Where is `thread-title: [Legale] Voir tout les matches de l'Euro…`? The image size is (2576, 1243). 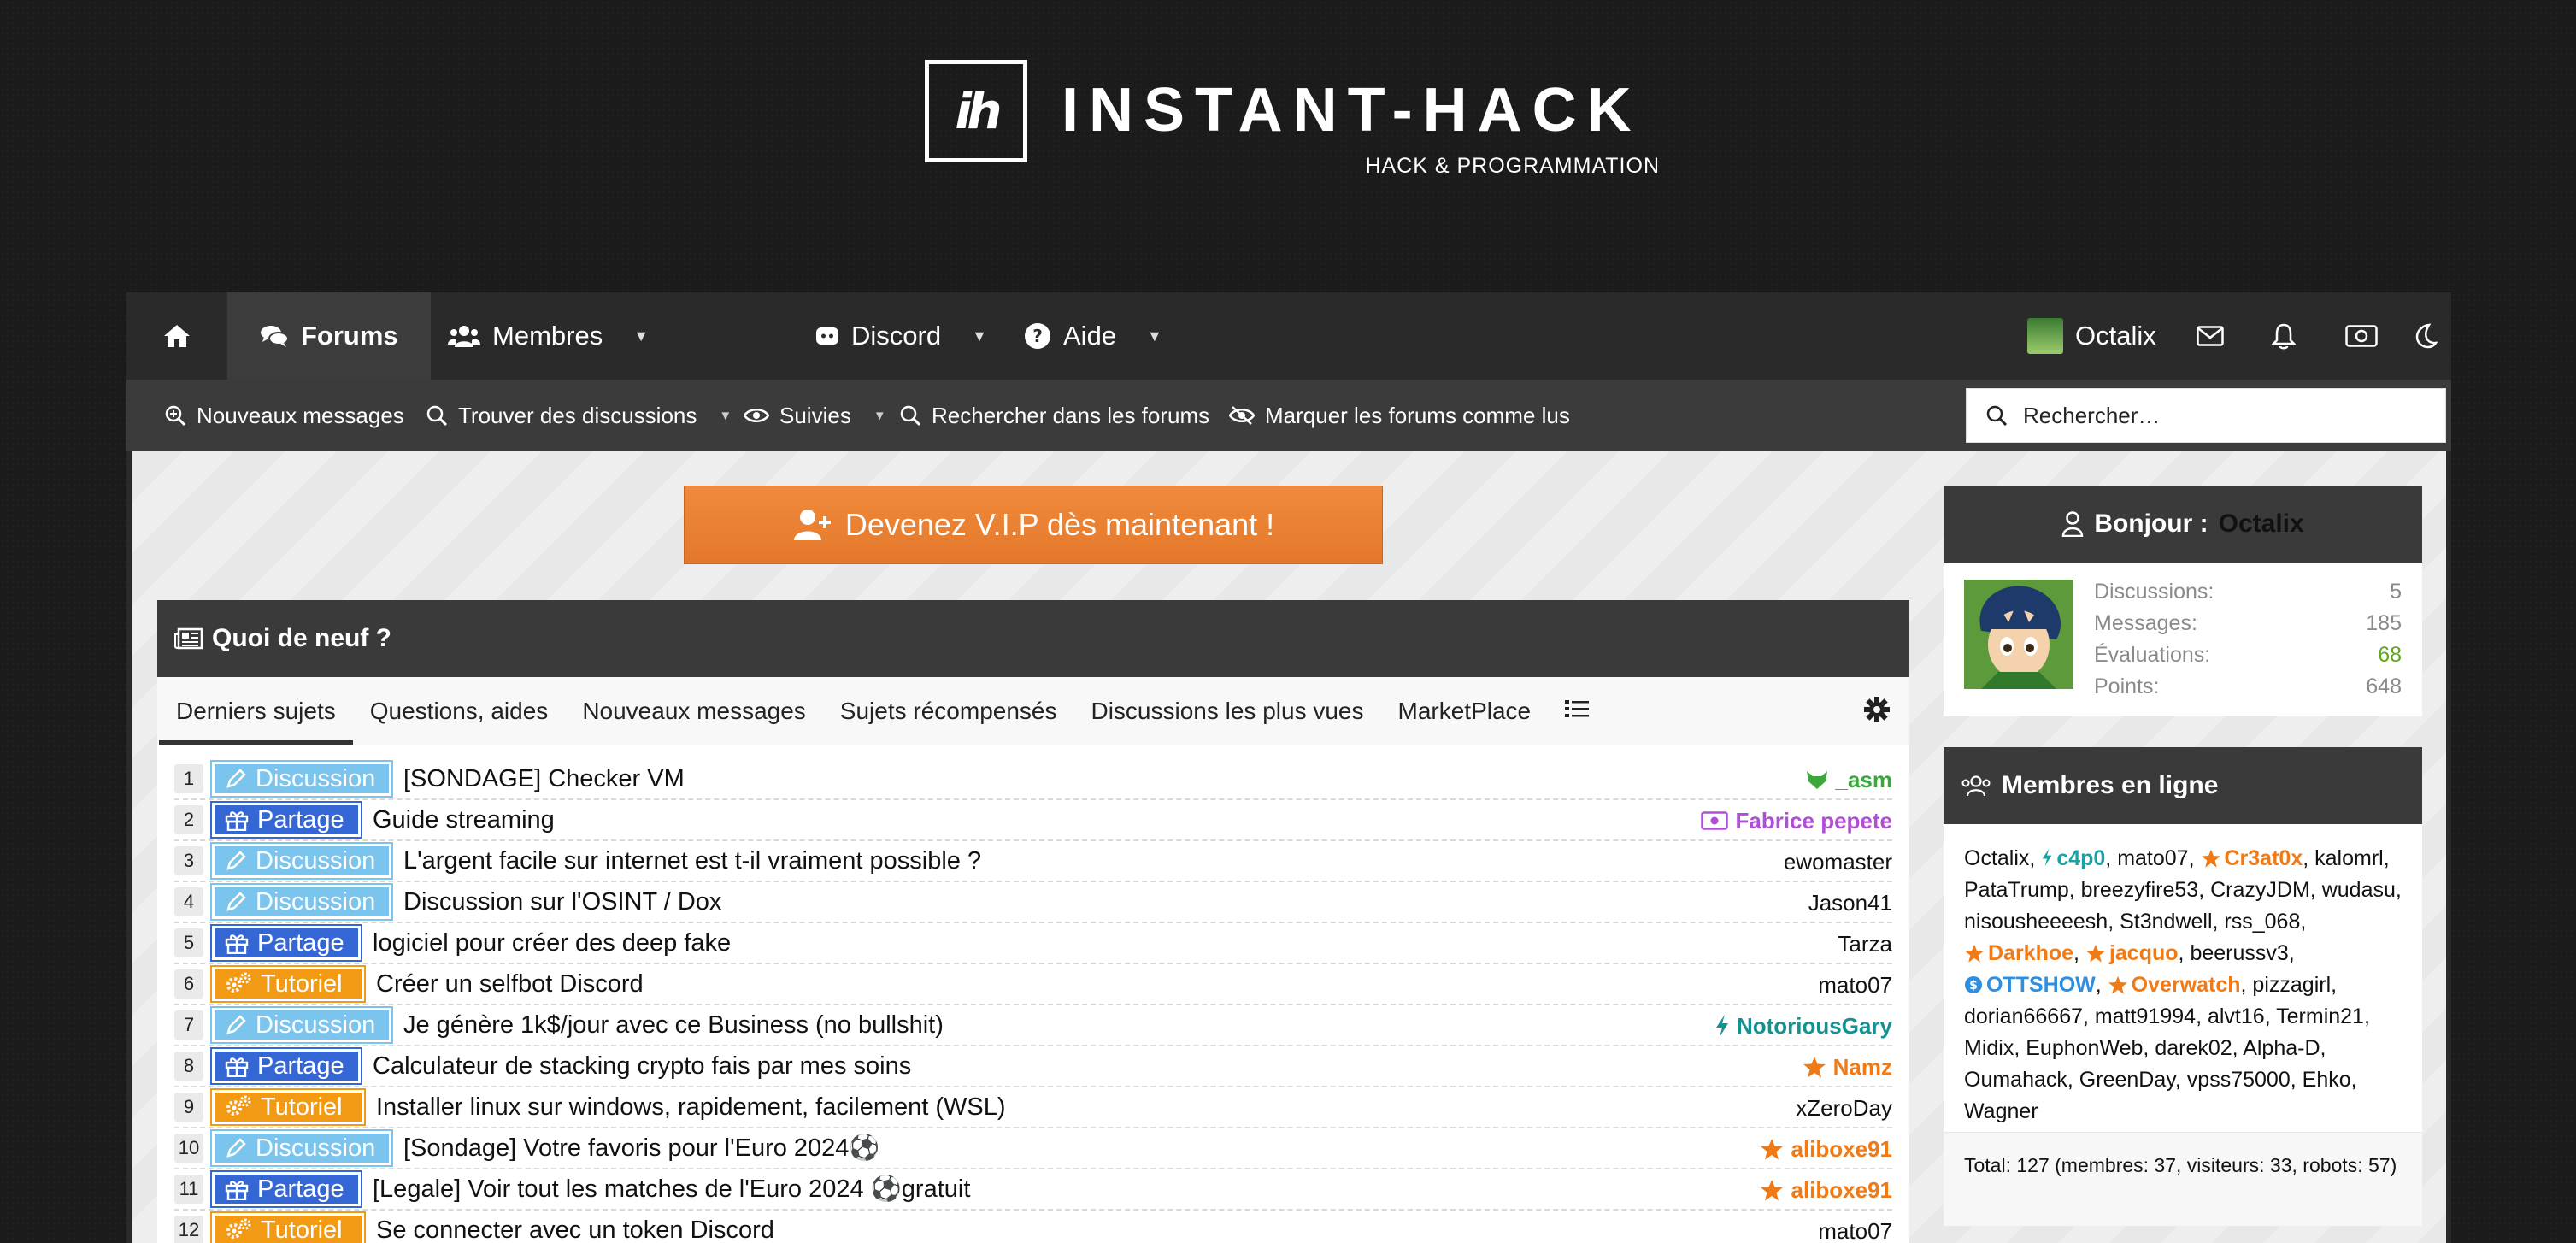 thread-title: [Legale] Voir tout les matches de l'Euro… is located at coordinates (671, 1189).